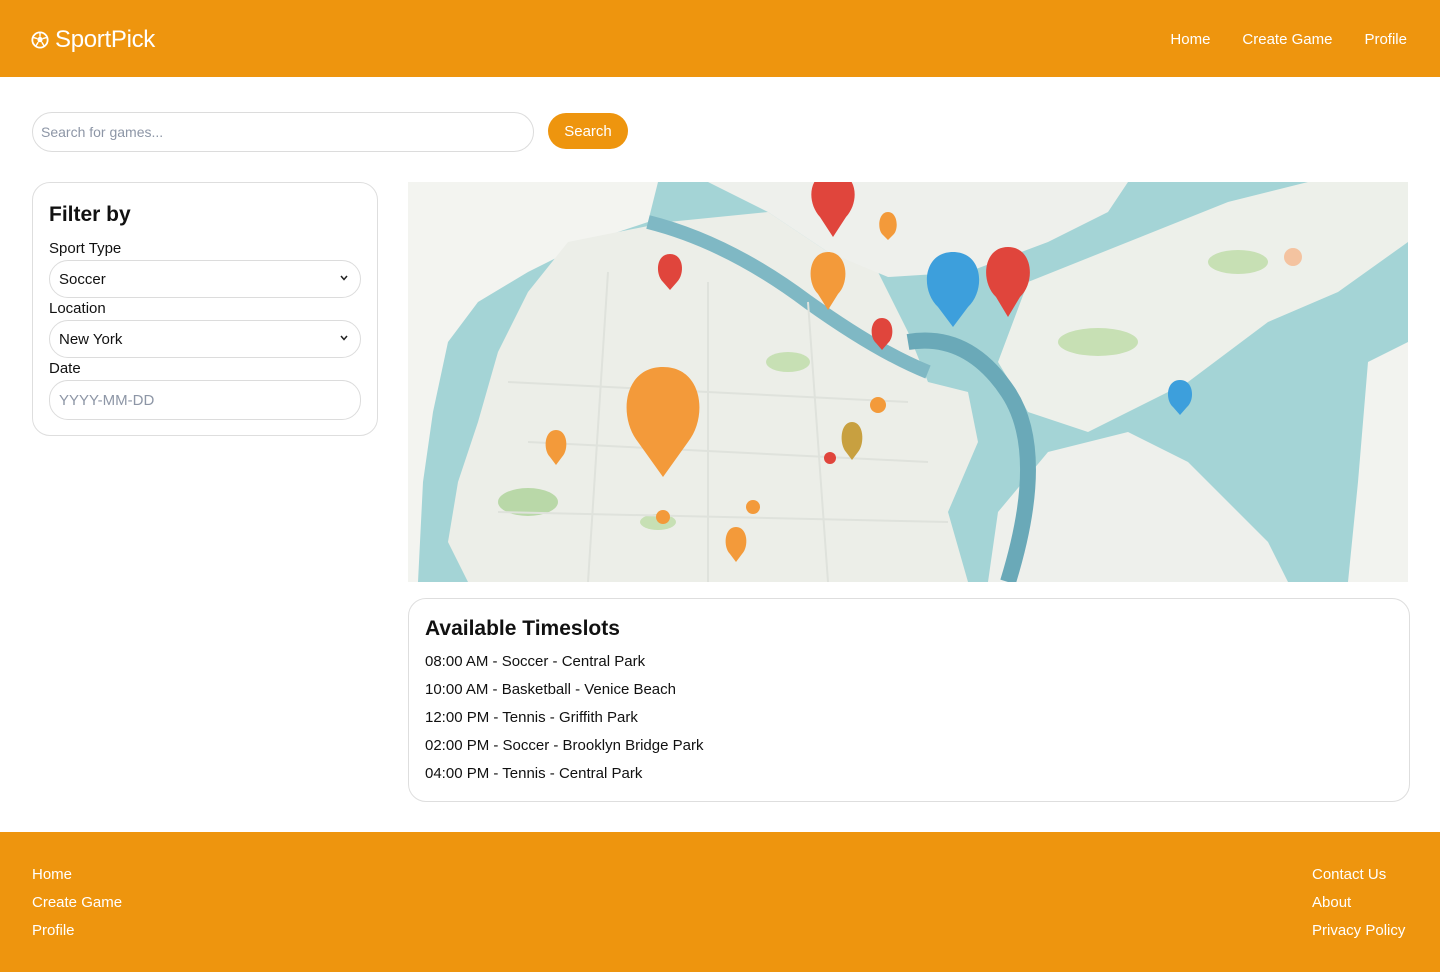 The width and height of the screenshot is (1440, 972). What do you see at coordinates (205, 279) in the screenshot?
I see `sport-type-select: Soccer` at bounding box center [205, 279].